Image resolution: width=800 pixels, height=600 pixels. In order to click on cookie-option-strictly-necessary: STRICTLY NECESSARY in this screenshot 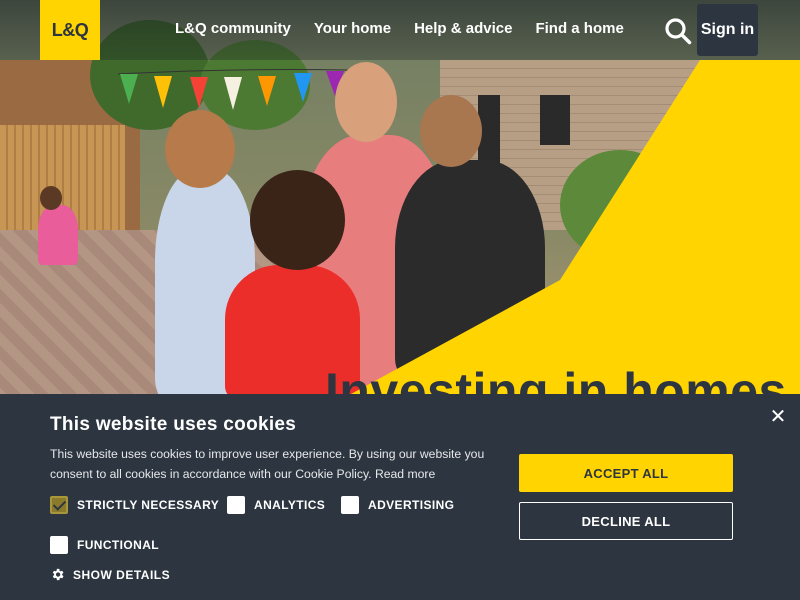, I will do `click(134, 505)`.